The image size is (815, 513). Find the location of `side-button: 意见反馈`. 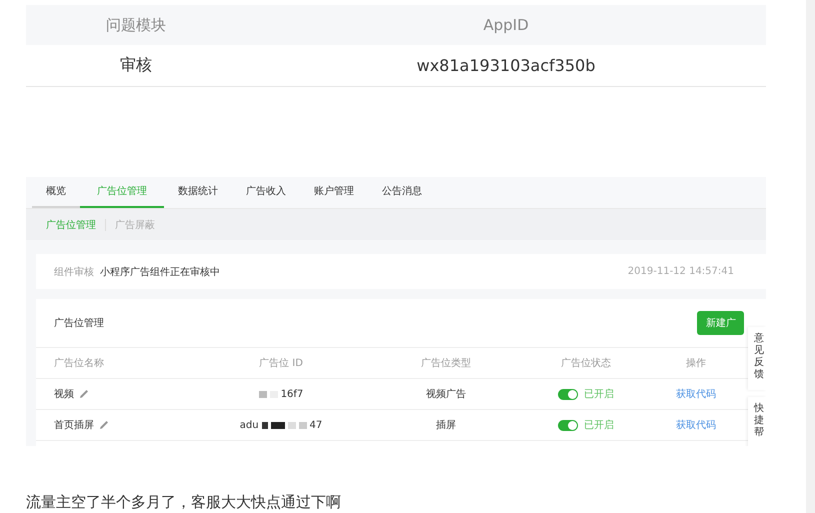

side-button: 意见反馈 is located at coordinates (757, 358).